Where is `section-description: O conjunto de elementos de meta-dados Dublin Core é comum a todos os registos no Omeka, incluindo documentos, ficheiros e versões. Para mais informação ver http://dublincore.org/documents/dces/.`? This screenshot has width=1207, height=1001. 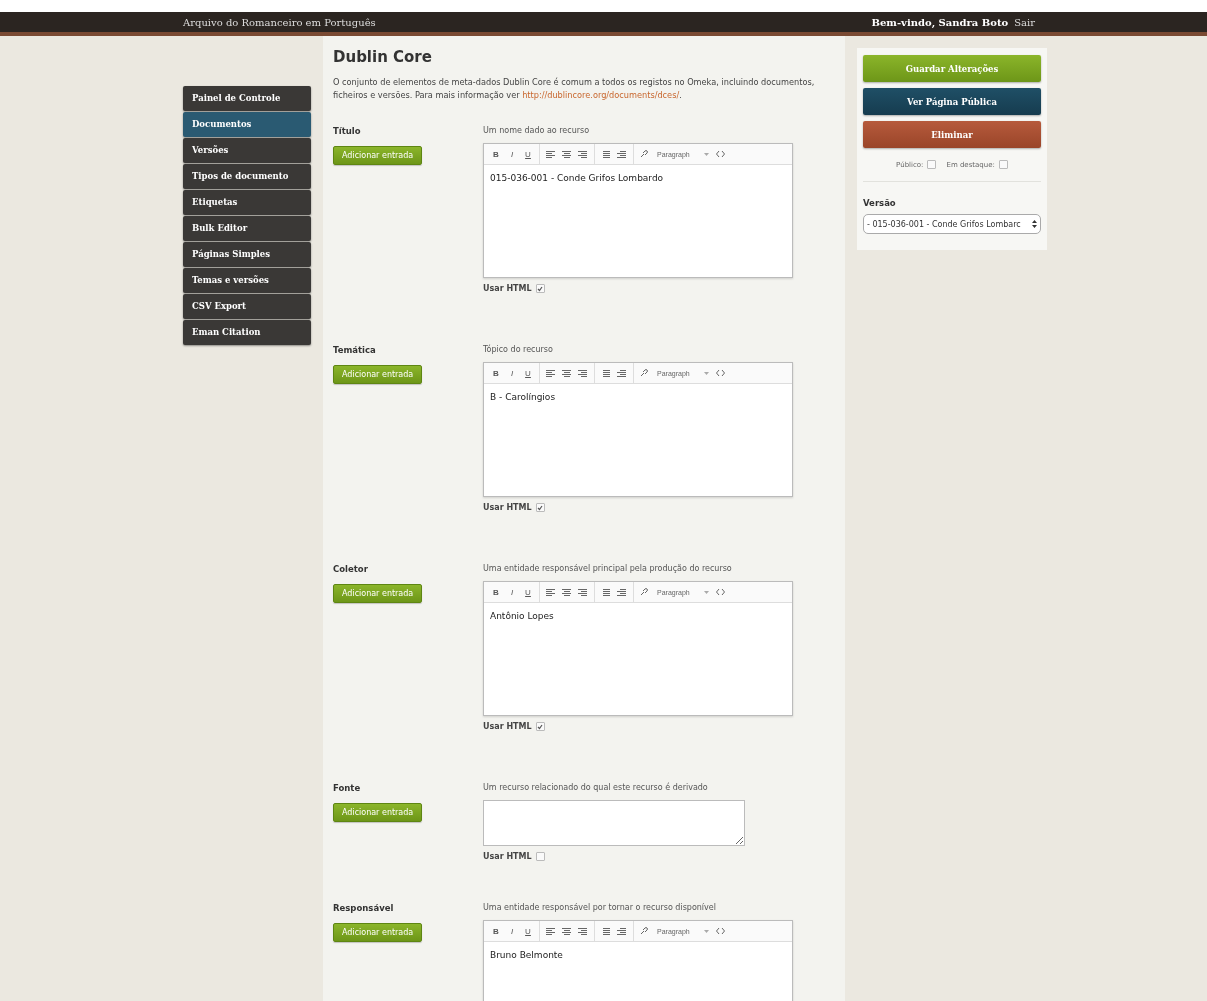
section-description: O conjunto de elementos de meta-dados Dublin Core é comum a todos os registos no Omeka, incluindo documentos, ficheiros e versões. Para mais informação ver http://dublincore.org/documents/dces/. is located at coordinates (574, 89).